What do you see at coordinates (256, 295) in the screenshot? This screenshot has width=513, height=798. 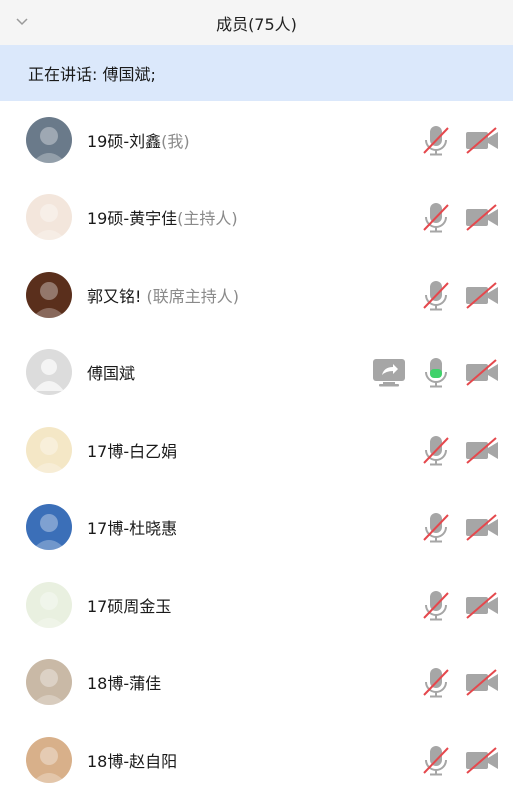 I see `member-row: 郭又铭! (联席主持人)` at bounding box center [256, 295].